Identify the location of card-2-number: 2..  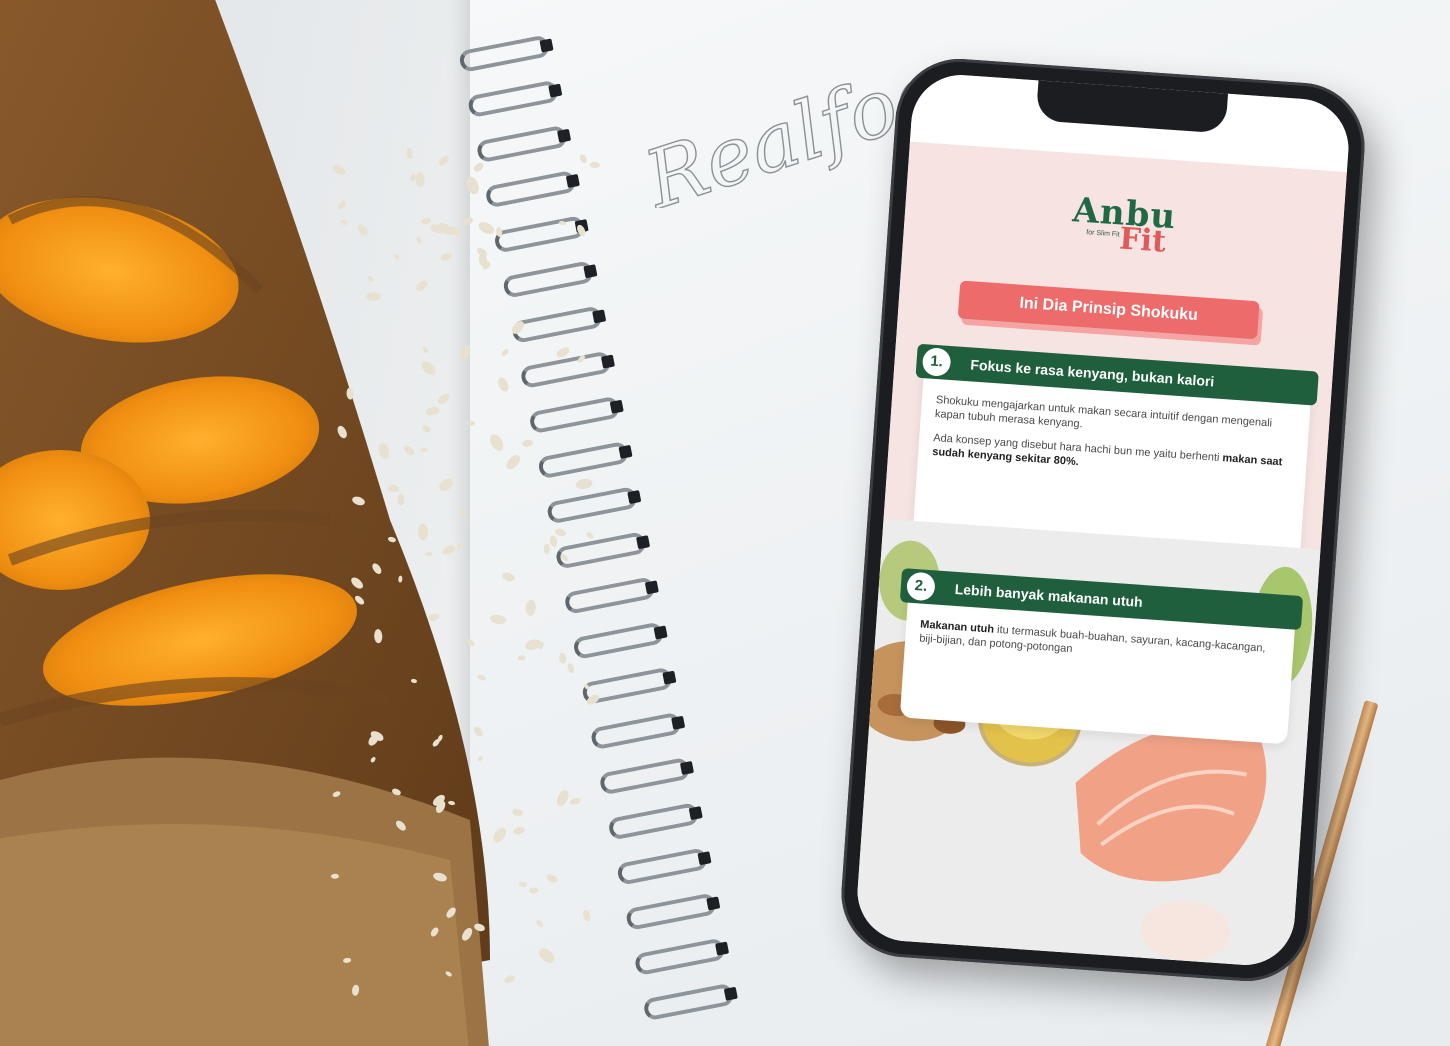
(920, 586).